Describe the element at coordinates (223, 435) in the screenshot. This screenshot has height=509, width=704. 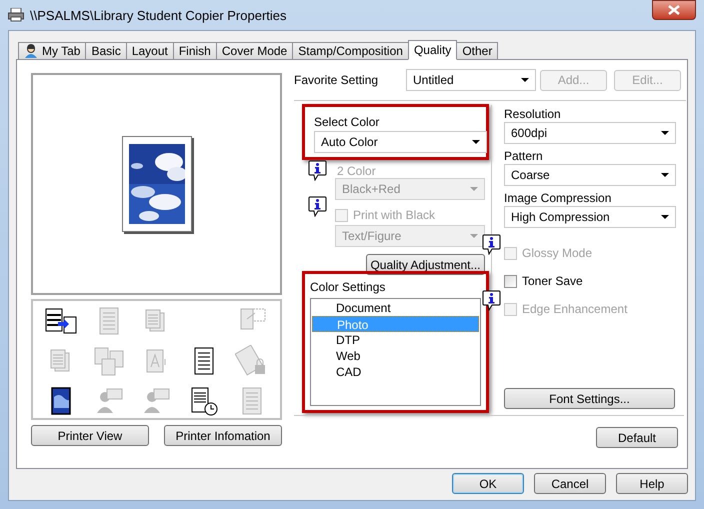
I see `button: Printer Infomation` at that location.